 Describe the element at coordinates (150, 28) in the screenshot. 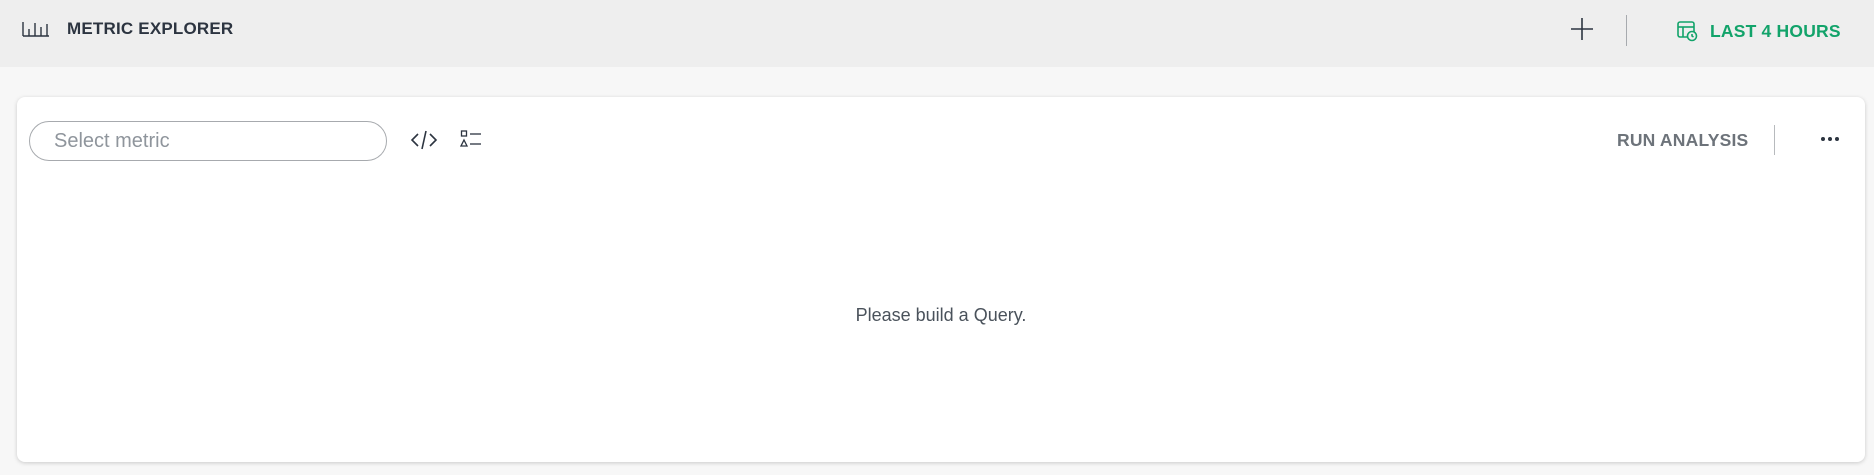

I see `page-title: METRIC EXPLORER` at that location.